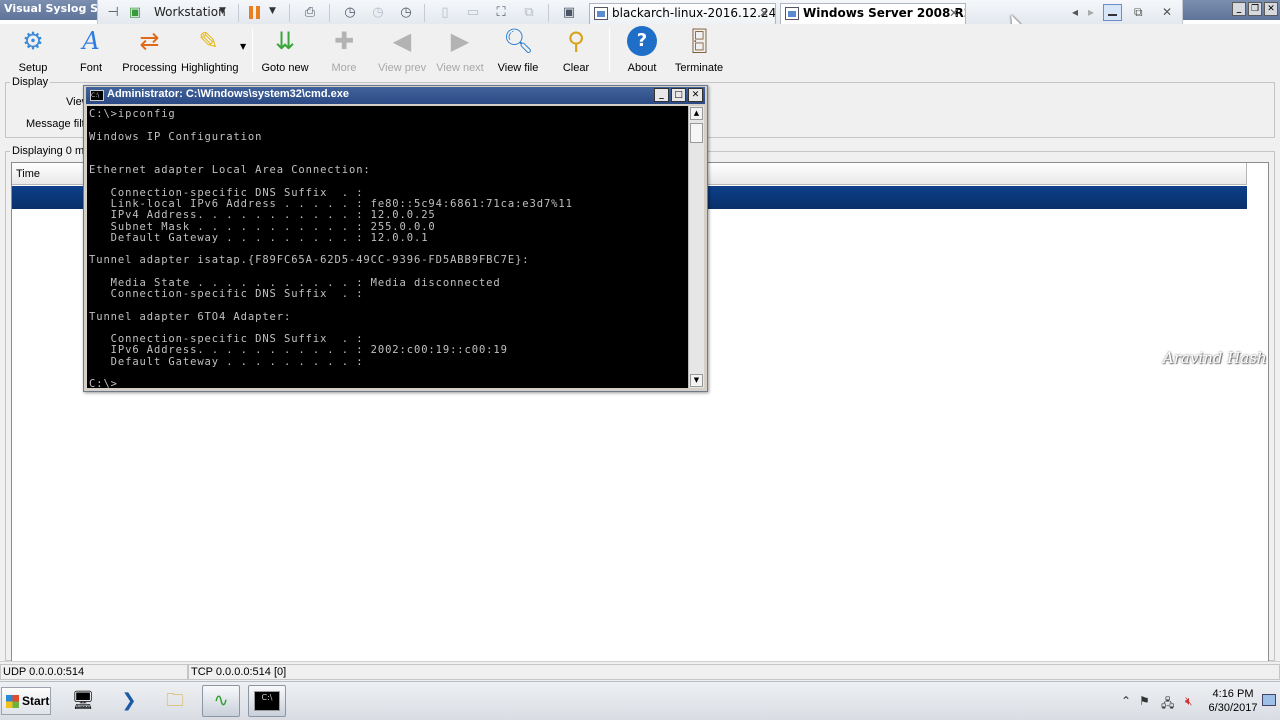  Describe the element at coordinates (129, 701) in the screenshot. I see `powershell-task: ❯` at that location.